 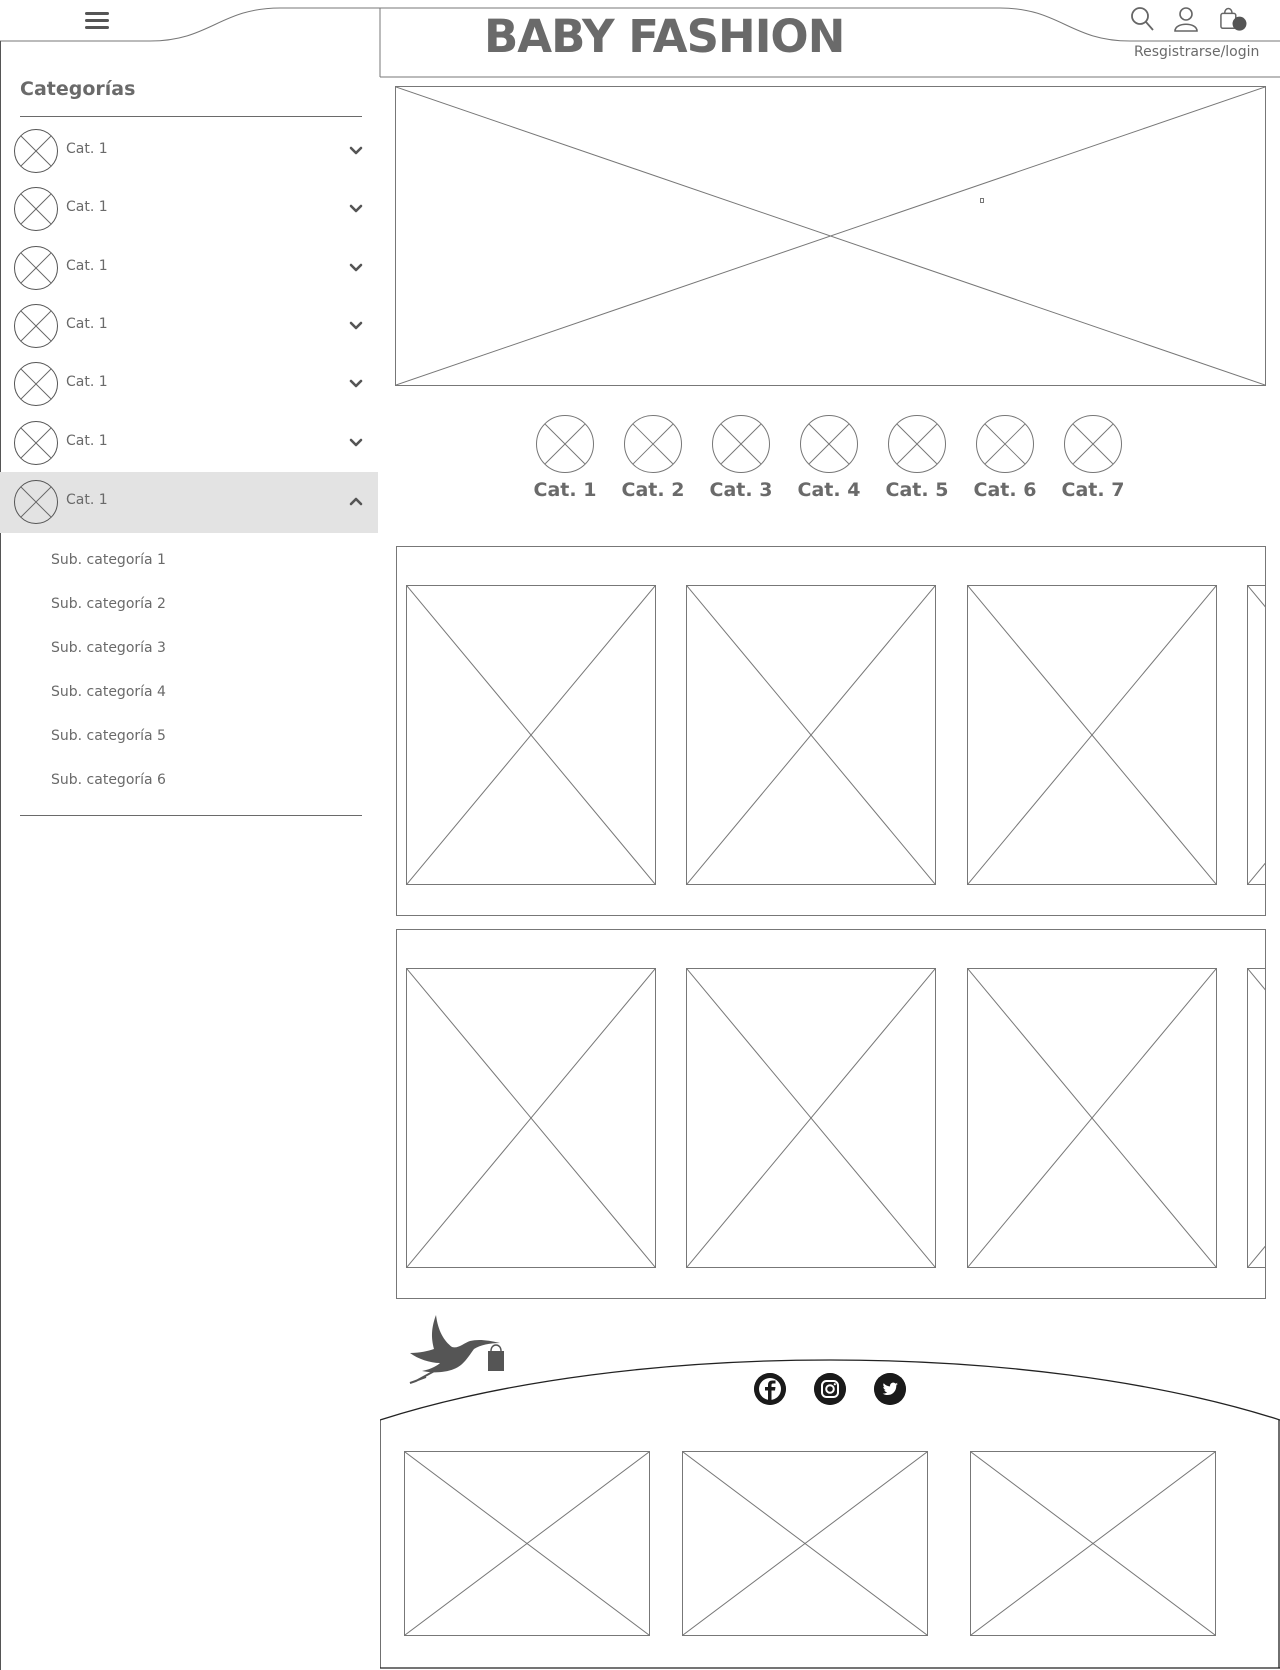 What do you see at coordinates (108, 736) in the screenshot?
I see `subcategory-item: Sub. categoría 5` at bounding box center [108, 736].